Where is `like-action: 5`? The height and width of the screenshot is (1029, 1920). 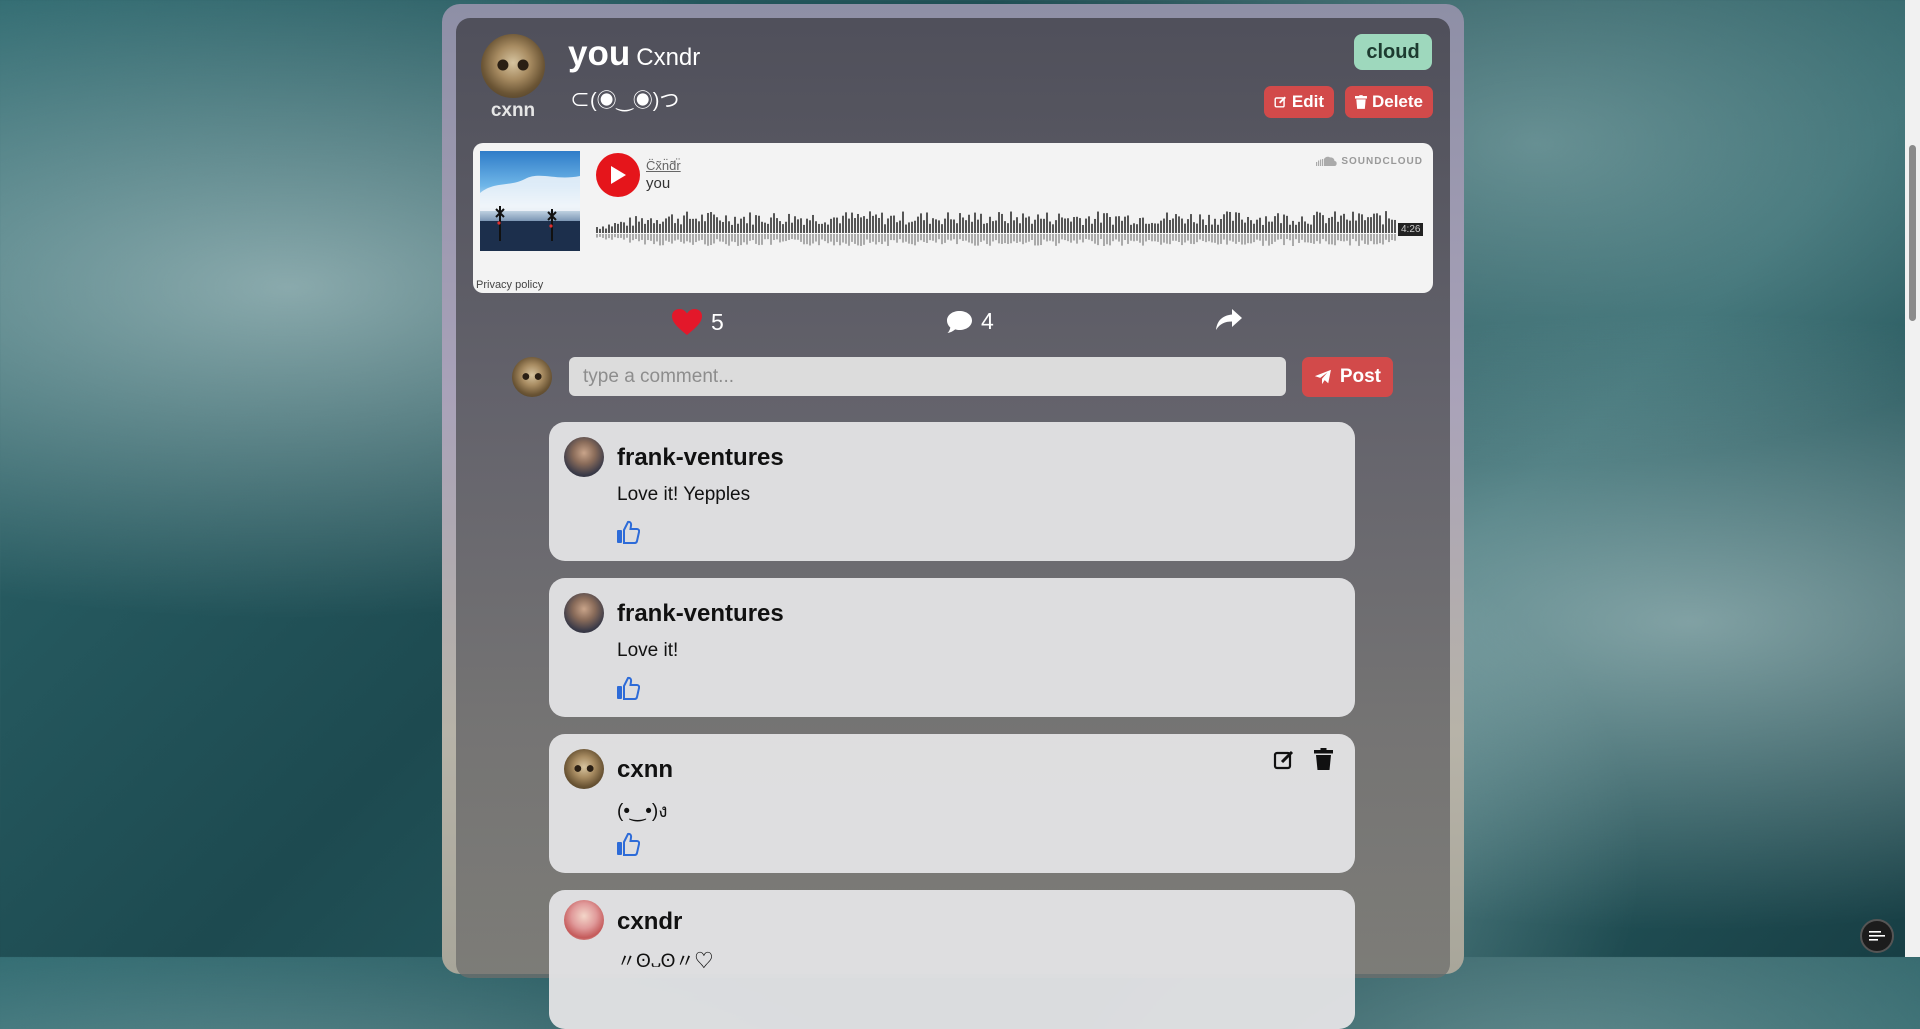
like-action: 5 is located at coordinates (697, 322).